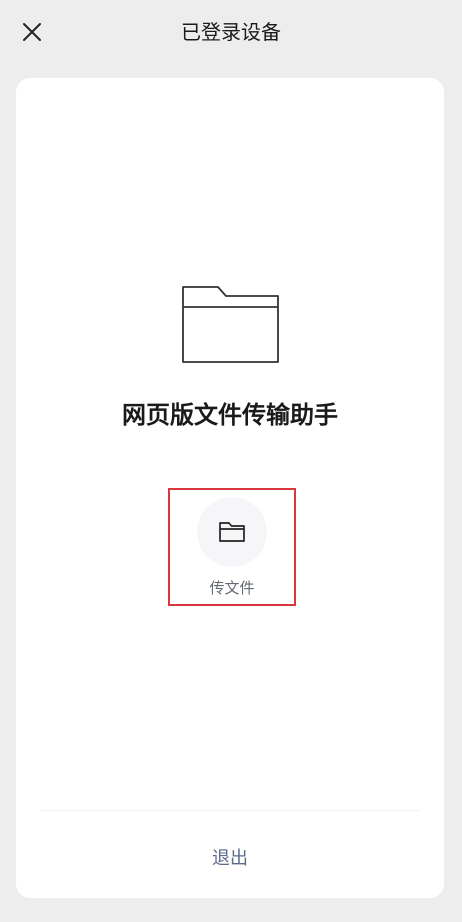  What do you see at coordinates (232, 588) in the screenshot?
I see `transfer-file-label: 传文件` at bounding box center [232, 588].